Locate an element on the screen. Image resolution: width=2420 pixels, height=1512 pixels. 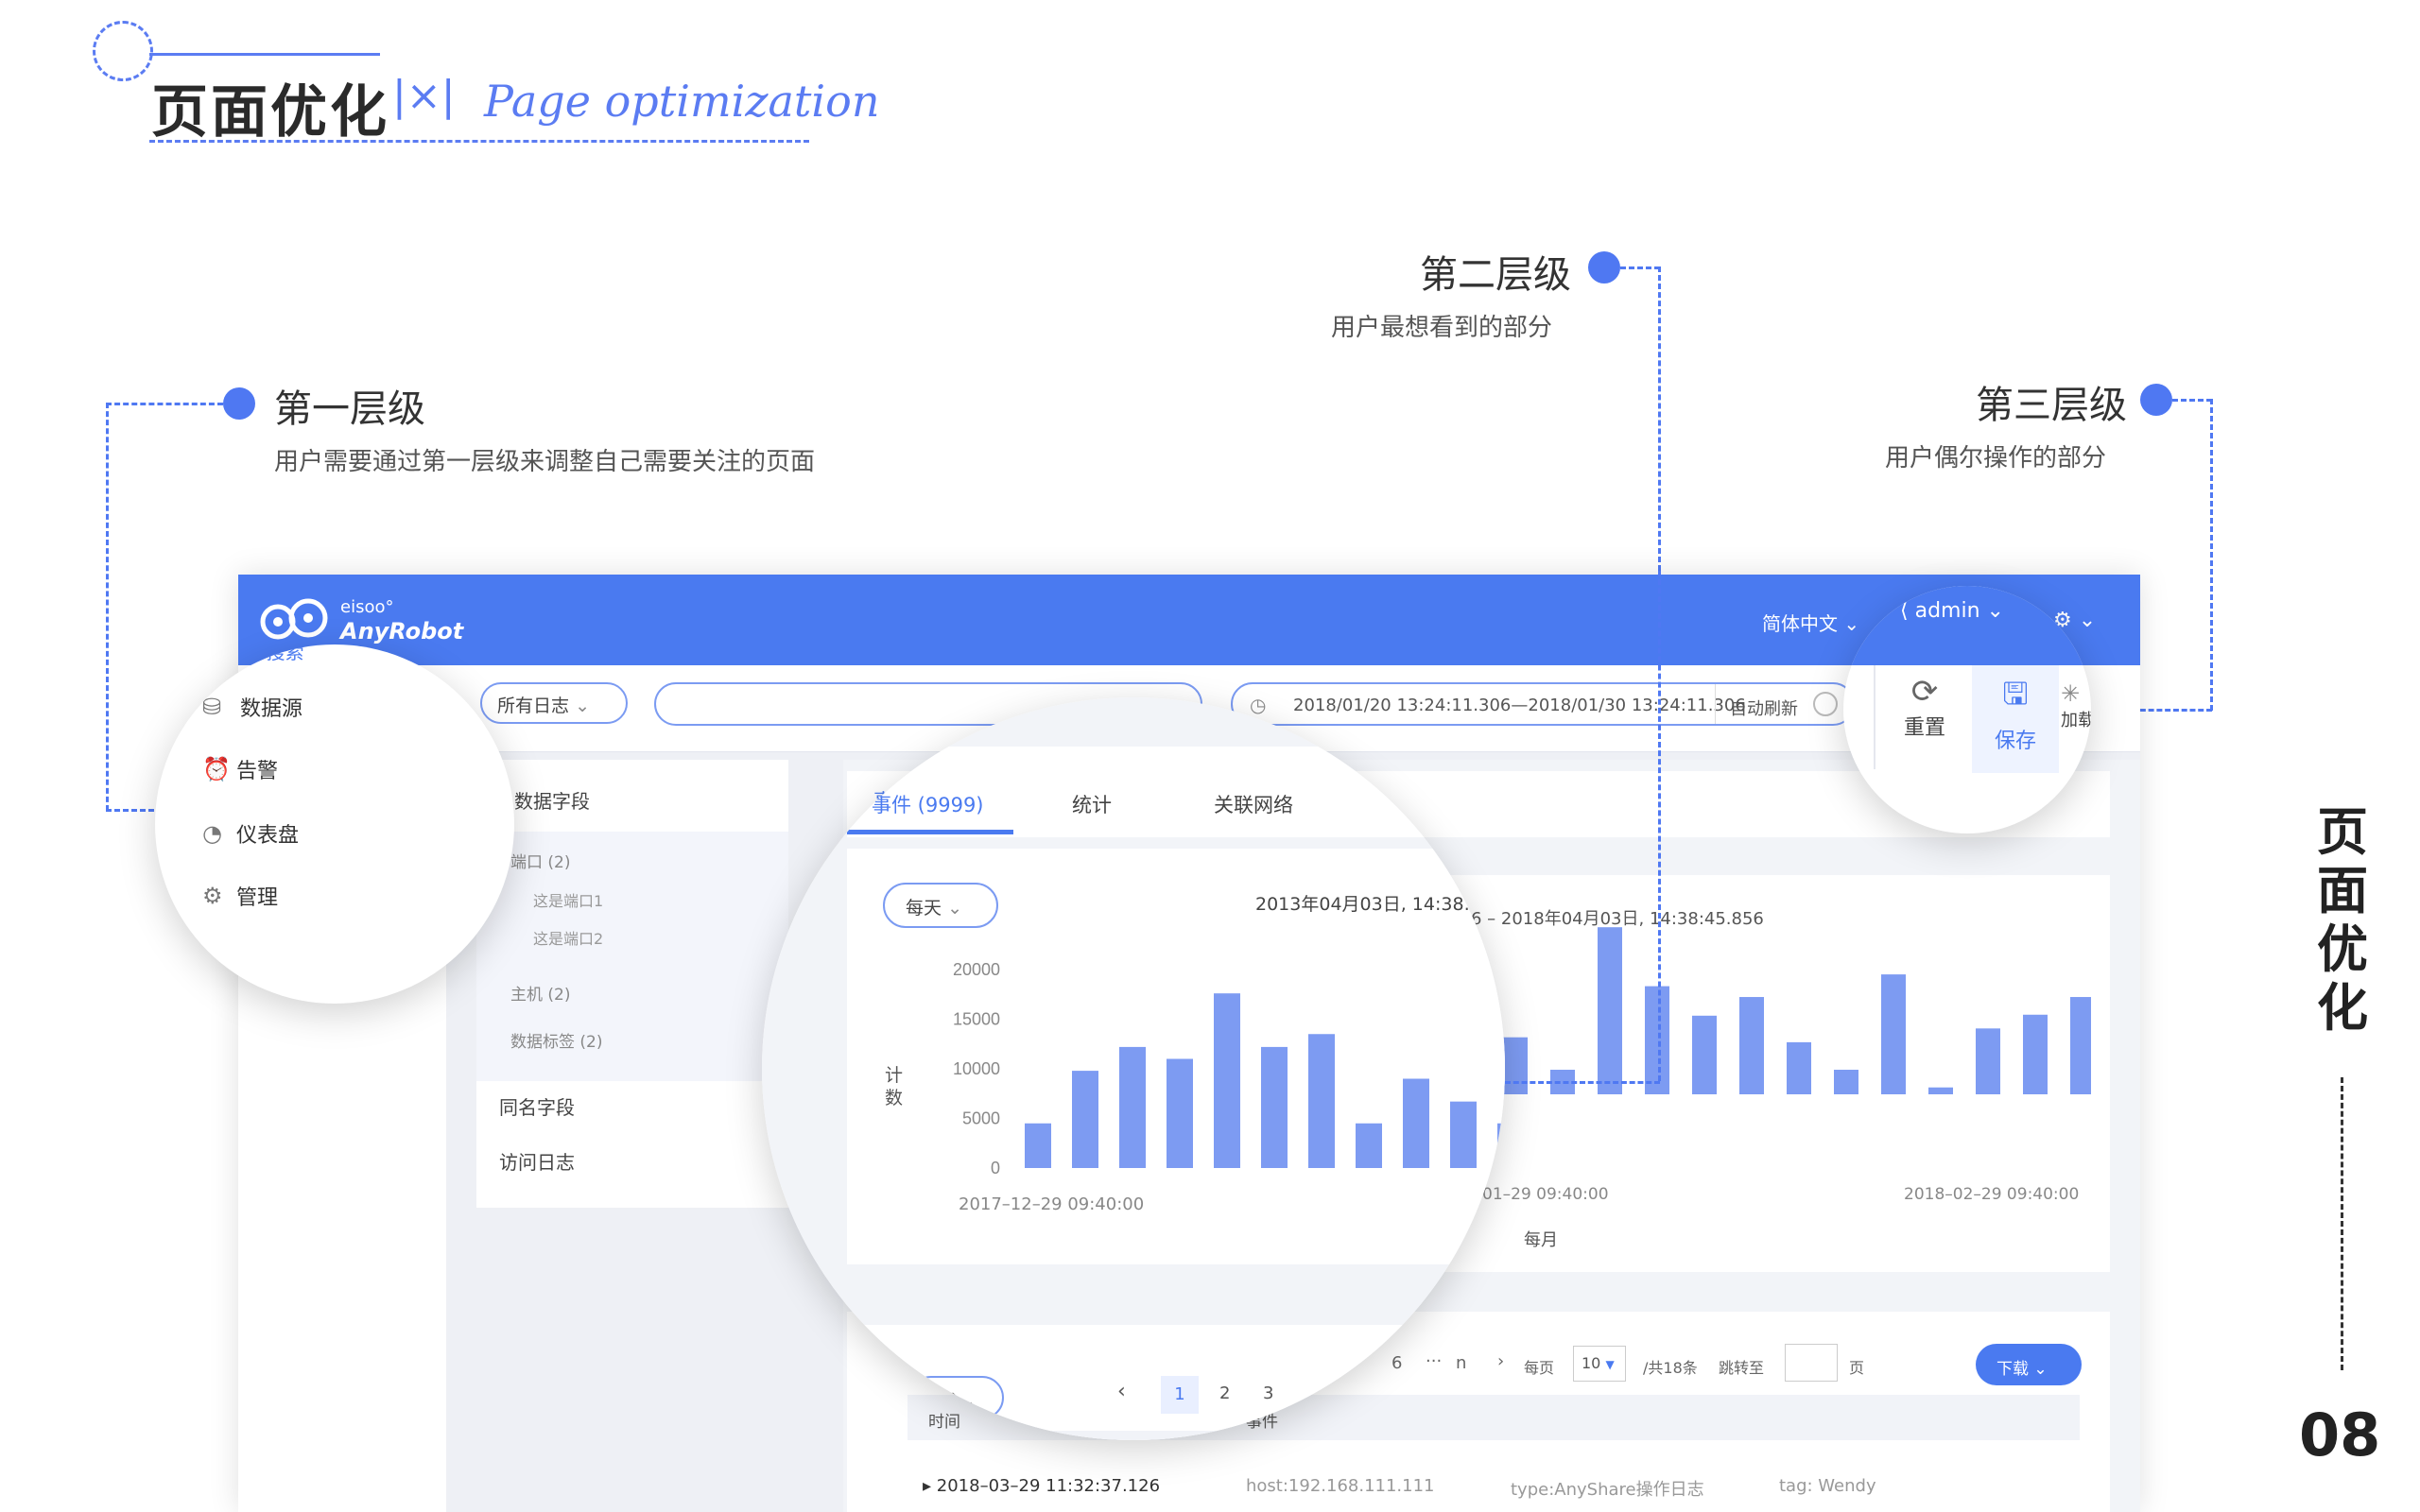
sidebar-item-manage: ⚙ 管理 is located at coordinates (241, 896).